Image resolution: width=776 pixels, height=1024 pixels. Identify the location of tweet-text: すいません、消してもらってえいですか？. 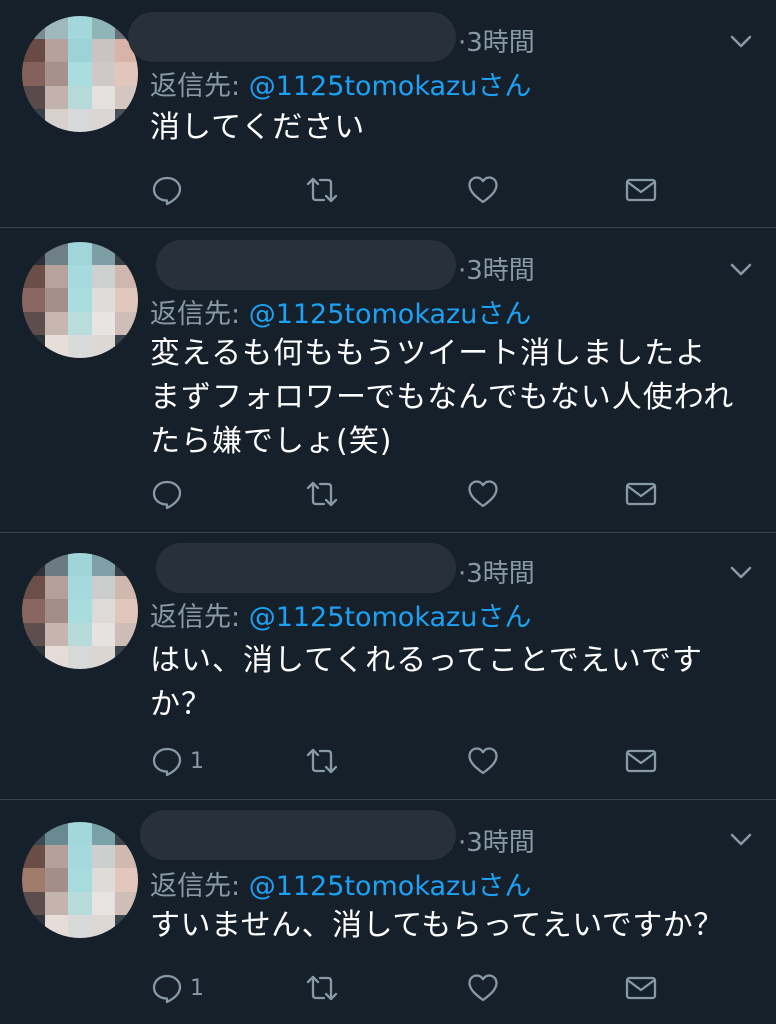
(437, 925).